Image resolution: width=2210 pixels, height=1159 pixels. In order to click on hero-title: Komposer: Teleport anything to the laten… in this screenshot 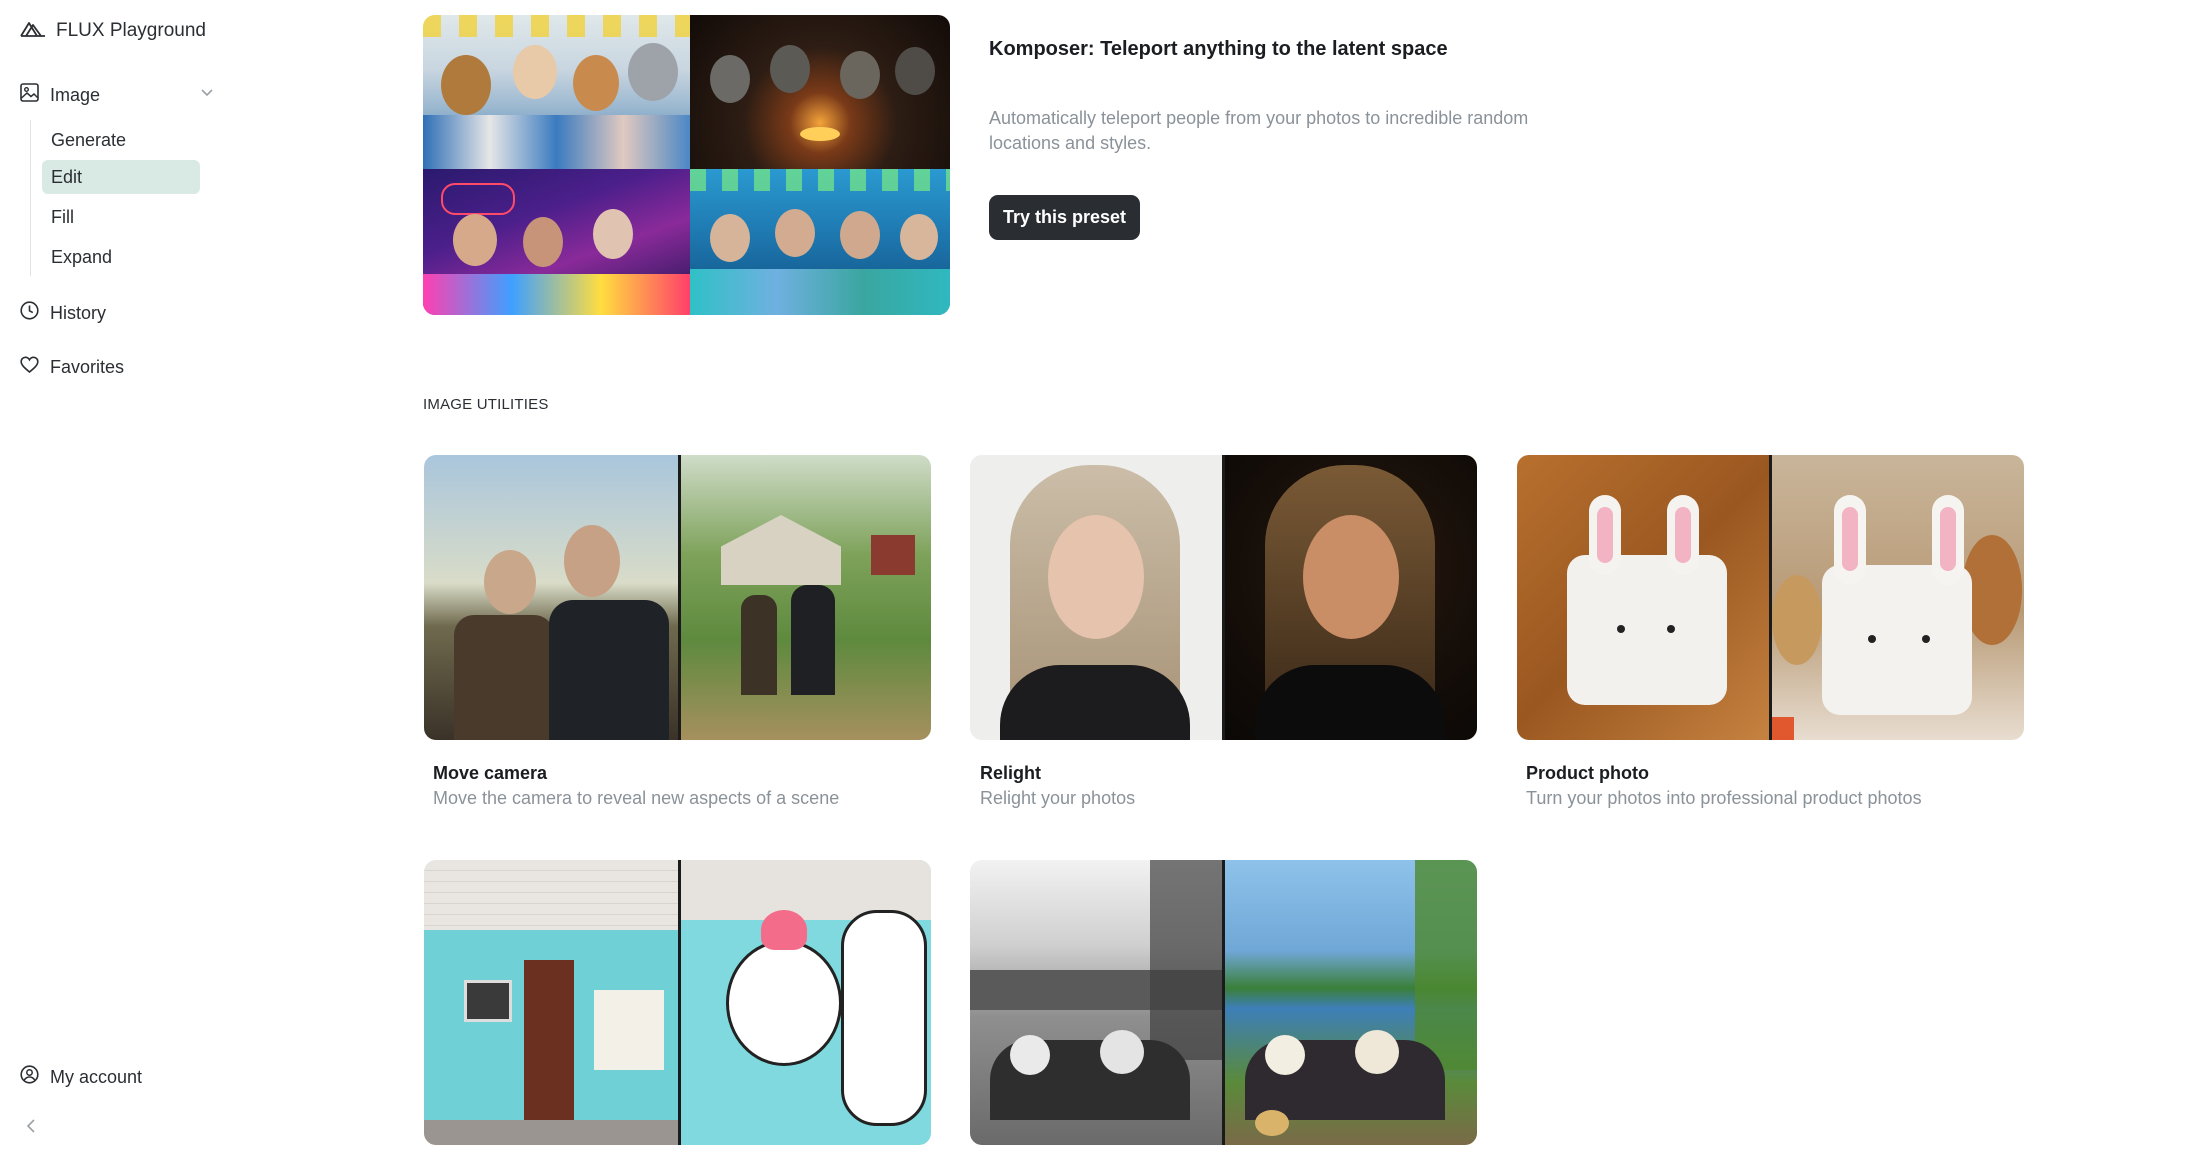, I will do `click(1218, 49)`.